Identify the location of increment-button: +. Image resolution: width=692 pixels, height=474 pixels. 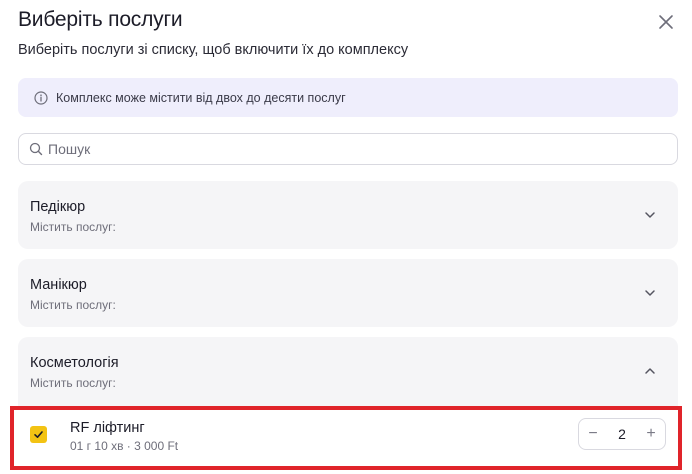
(651, 434).